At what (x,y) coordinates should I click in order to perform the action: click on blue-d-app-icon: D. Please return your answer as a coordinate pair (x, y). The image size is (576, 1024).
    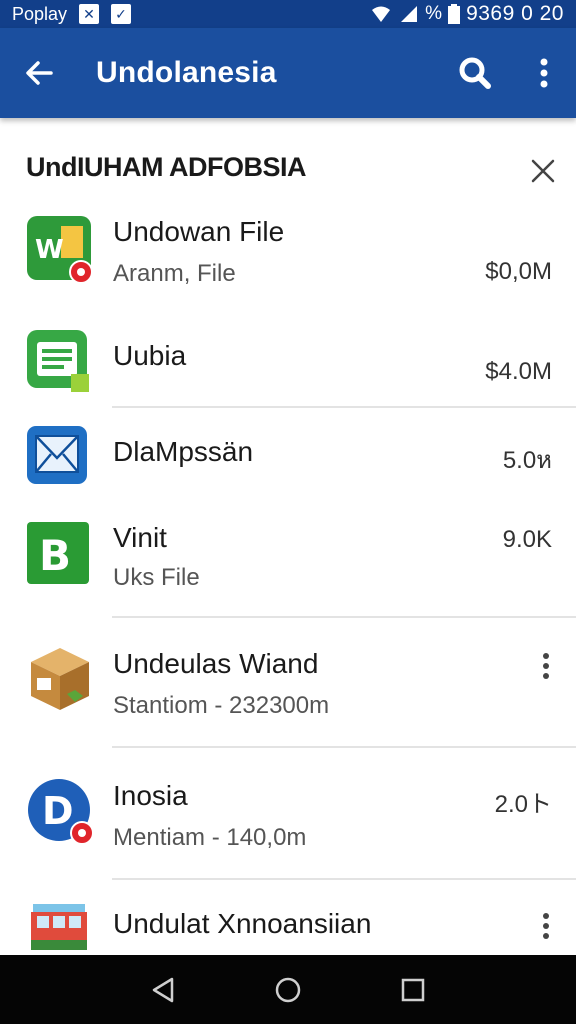
    Looking at the image, I should click on (60, 811).